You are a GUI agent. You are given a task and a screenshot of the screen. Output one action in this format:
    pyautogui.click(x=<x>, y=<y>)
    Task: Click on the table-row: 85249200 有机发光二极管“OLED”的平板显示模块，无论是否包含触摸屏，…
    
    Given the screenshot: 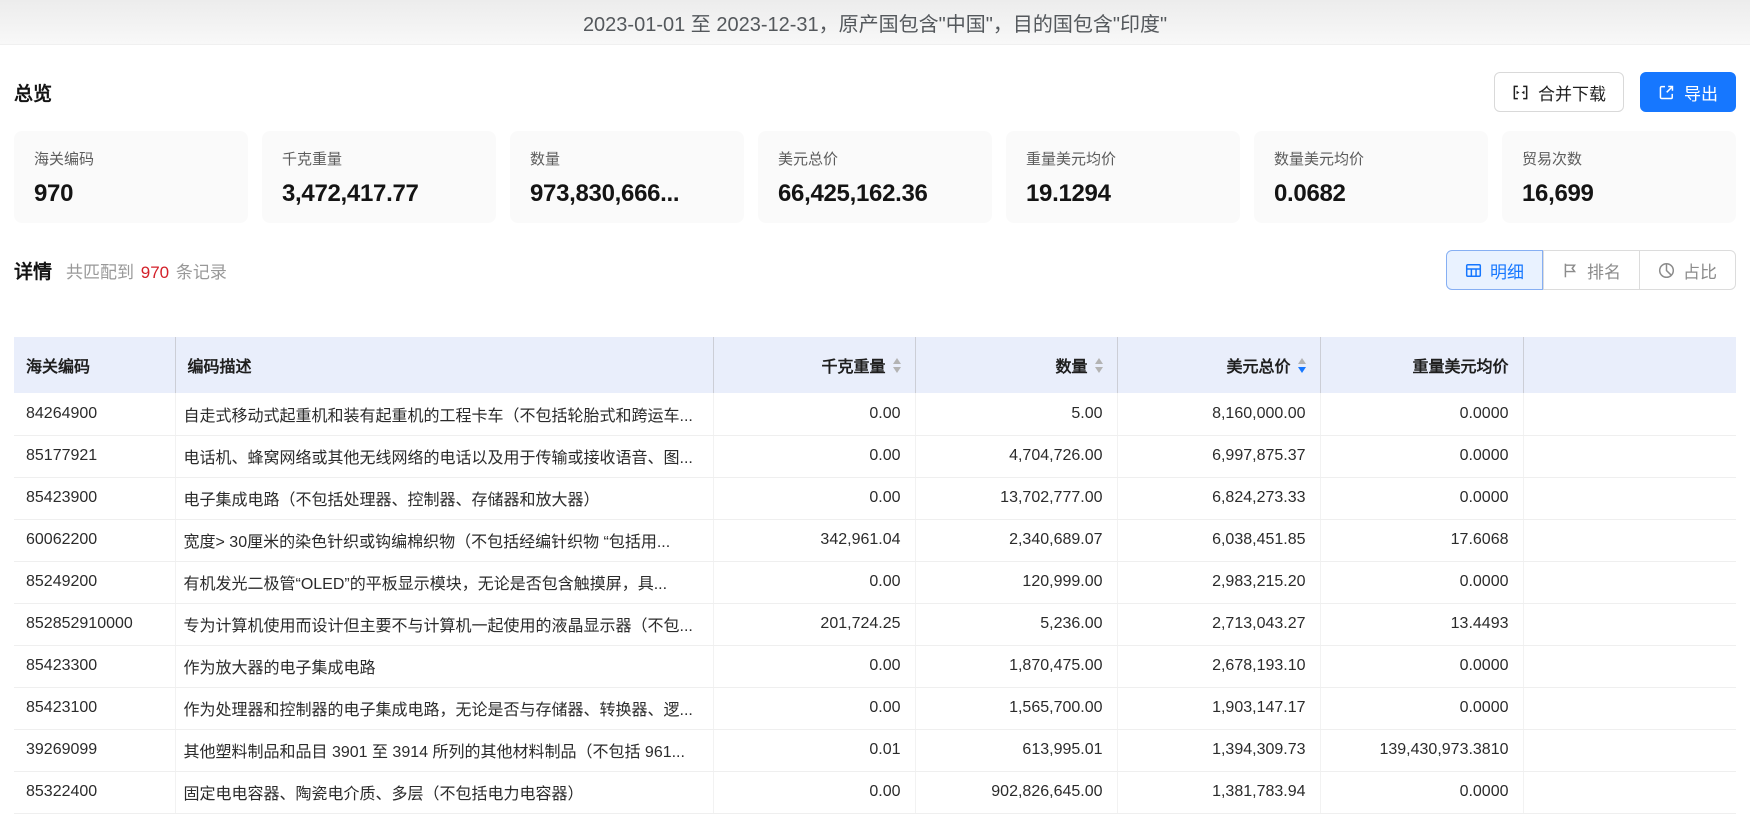 What is the action you would take?
    pyautogui.click(x=875, y=582)
    